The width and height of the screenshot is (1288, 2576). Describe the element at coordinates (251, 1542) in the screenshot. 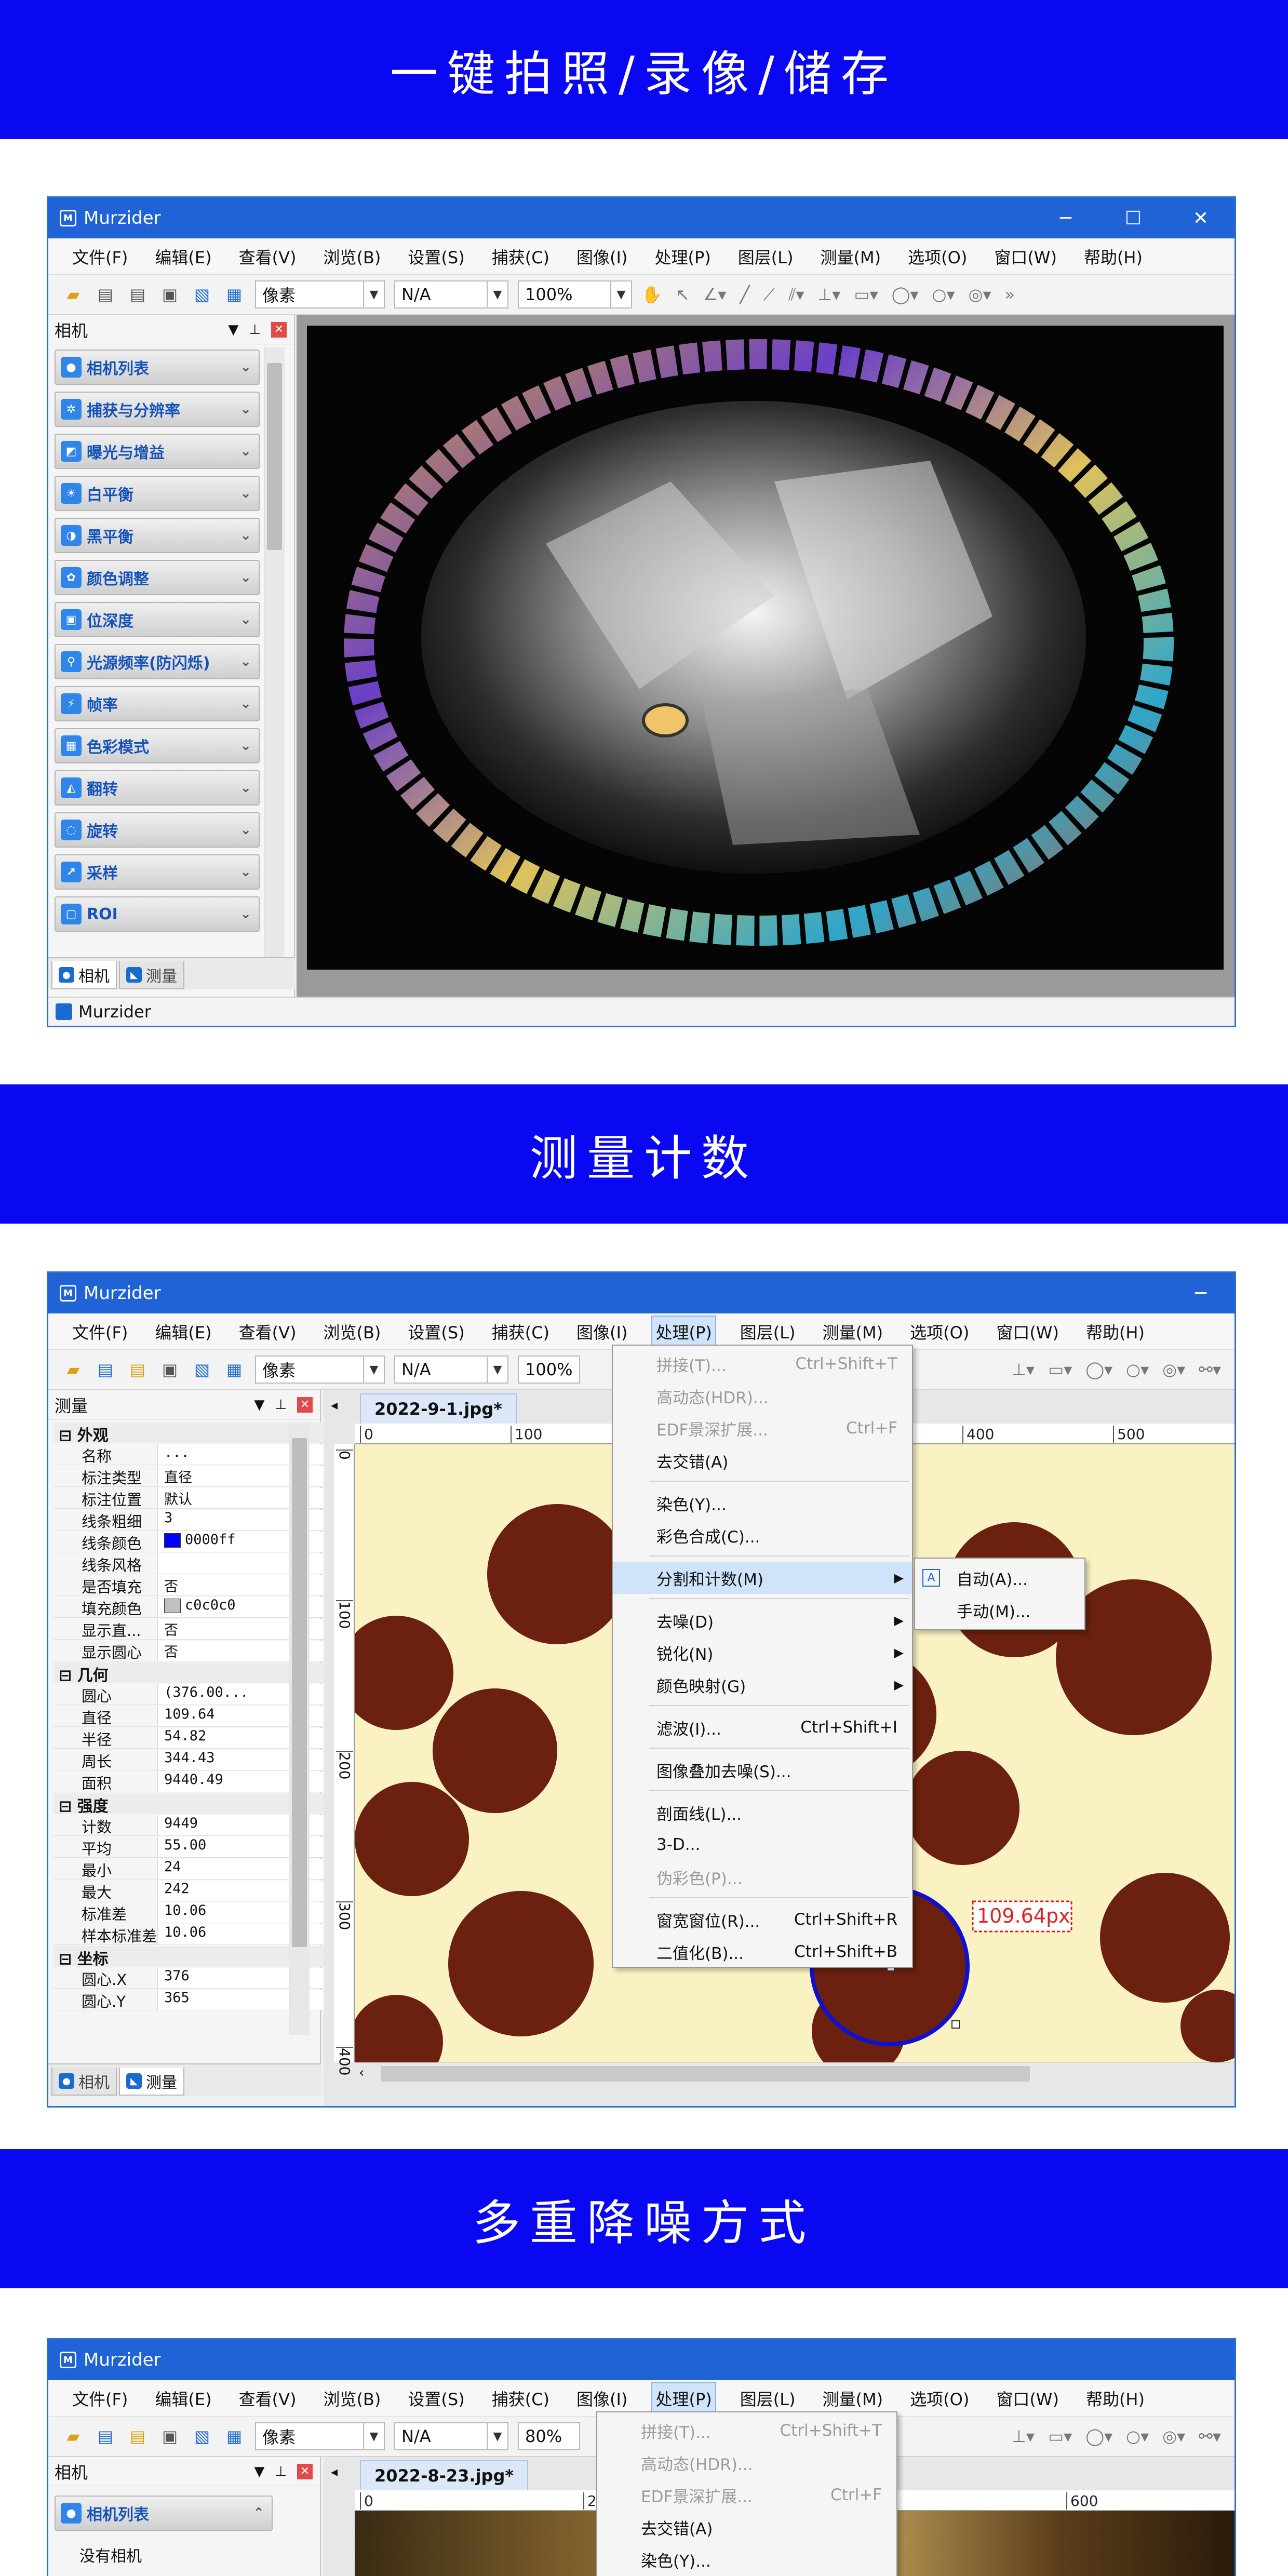

I see `property-value: 0000ff` at that location.